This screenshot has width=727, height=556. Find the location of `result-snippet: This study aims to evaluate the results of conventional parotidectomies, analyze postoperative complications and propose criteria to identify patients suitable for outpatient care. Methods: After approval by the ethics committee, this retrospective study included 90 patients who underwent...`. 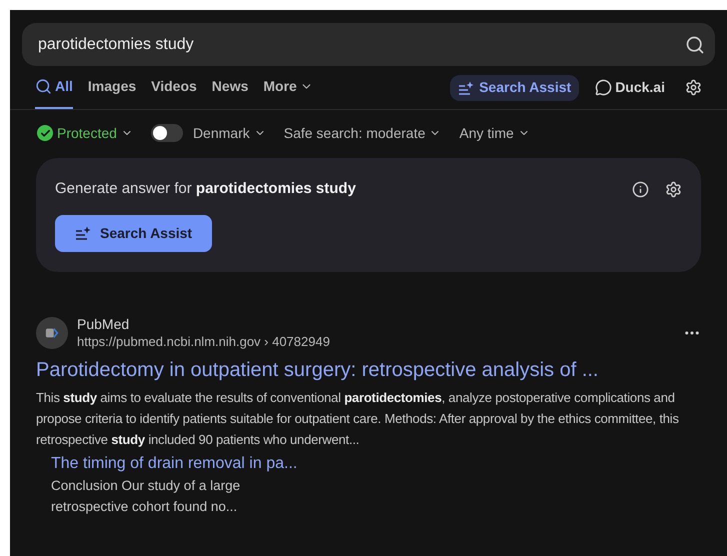

result-snippet: This study aims to evaluate the results of conventional parotidectomies, analyze postoperative complications and propose criteria to identify patients suitable for outpatient care. Methods: After approval by the ethics committee, this retrospective study included 90 patients who underwent... is located at coordinates (358, 418).